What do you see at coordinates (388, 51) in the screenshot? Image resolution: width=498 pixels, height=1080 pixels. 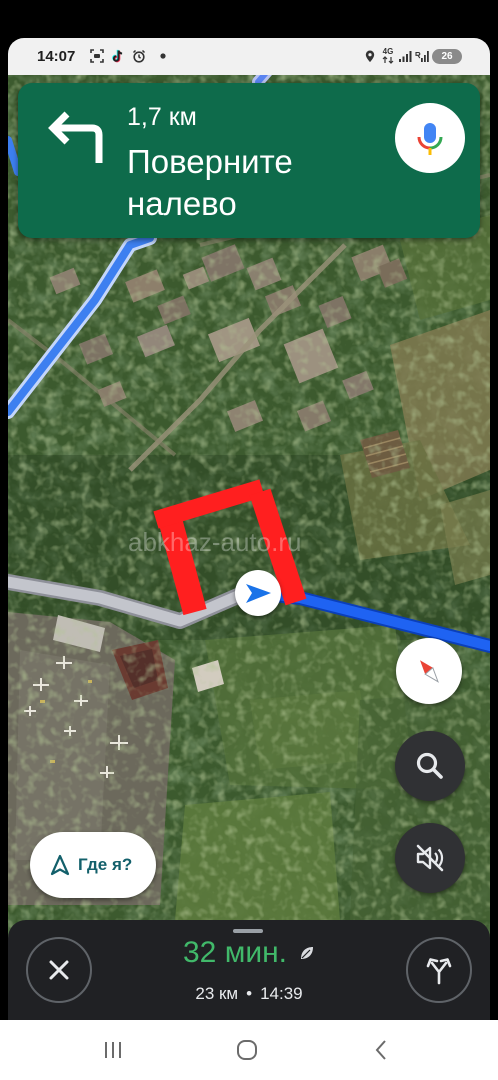 I see `network-type-label: 4G` at bounding box center [388, 51].